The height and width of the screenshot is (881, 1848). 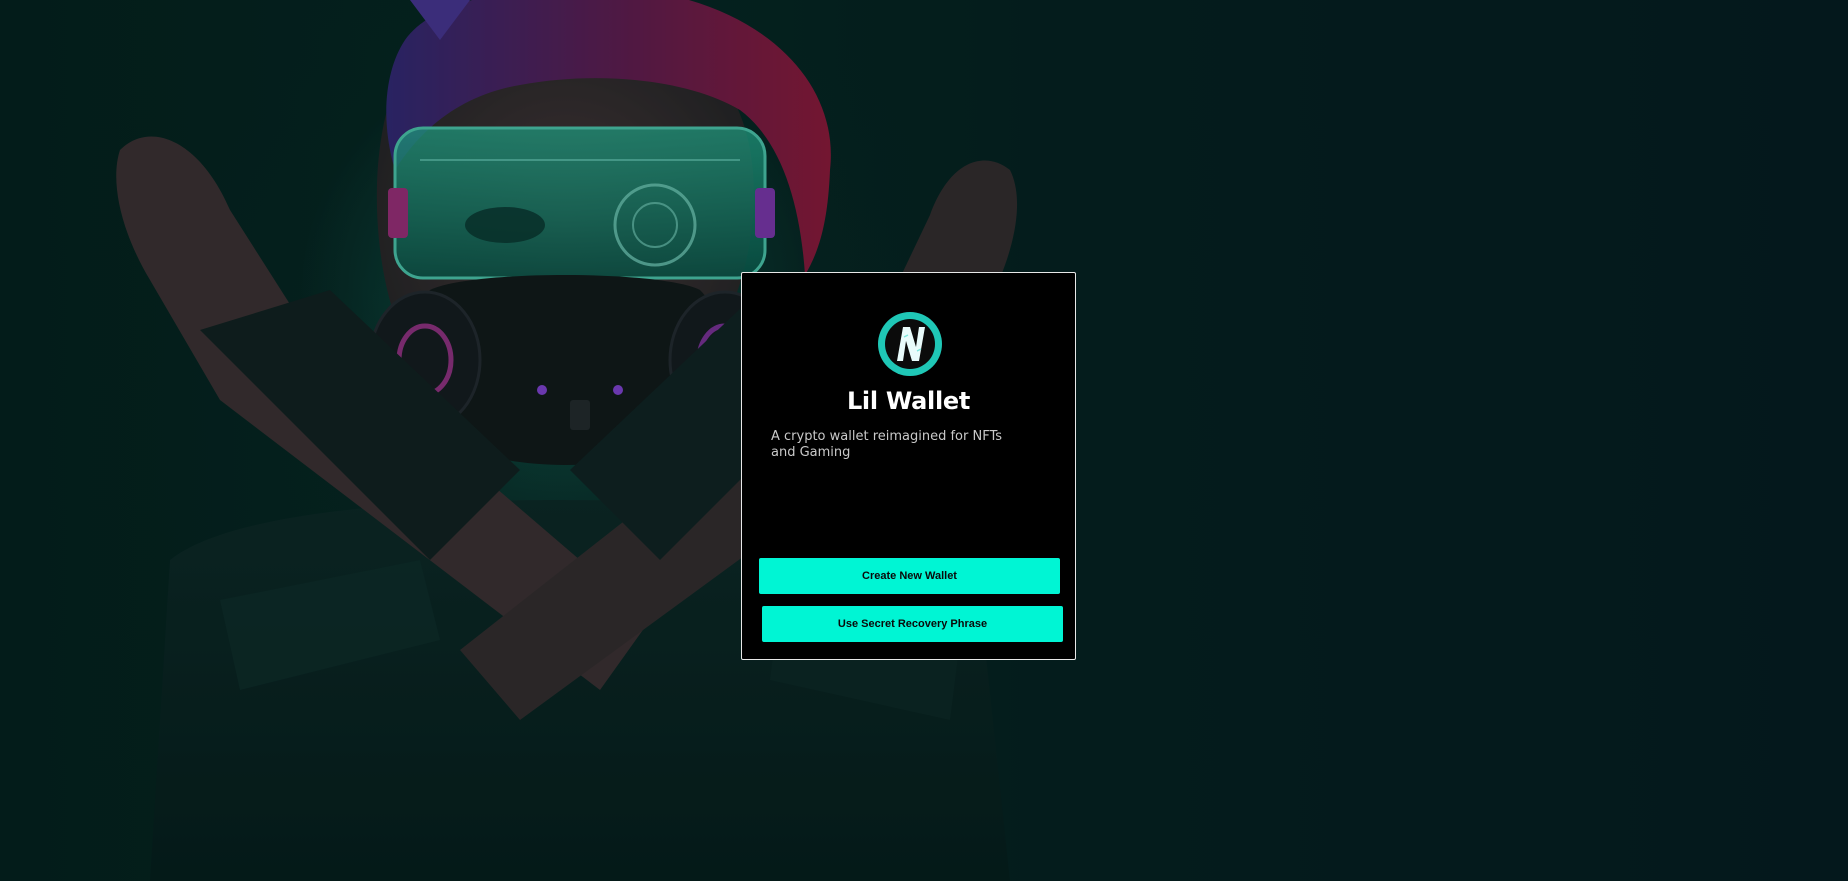 What do you see at coordinates (909, 576) in the screenshot?
I see `create-new-wallet-button: Create New Wallet` at bounding box center [909, 576].